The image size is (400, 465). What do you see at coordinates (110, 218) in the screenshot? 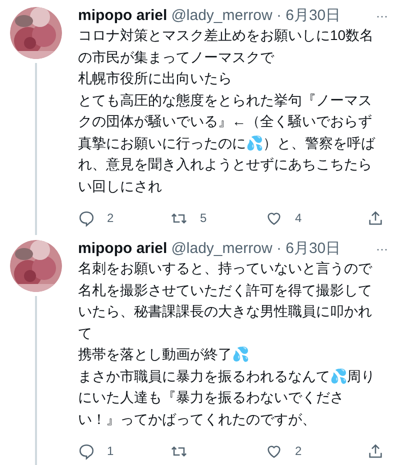
I see `reply-count: 2` at bounding box center [110, 218].